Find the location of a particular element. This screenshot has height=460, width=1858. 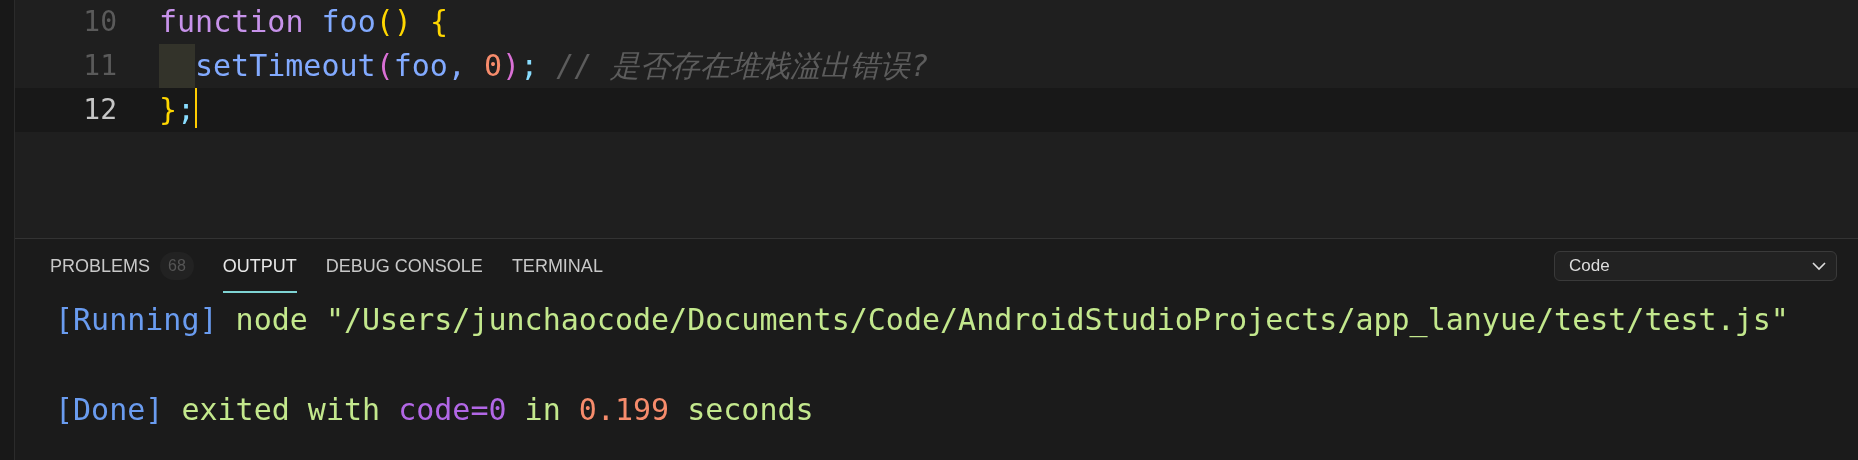

panel-tab: DEBUG CONSOLE is located at coordinates (404, 266).